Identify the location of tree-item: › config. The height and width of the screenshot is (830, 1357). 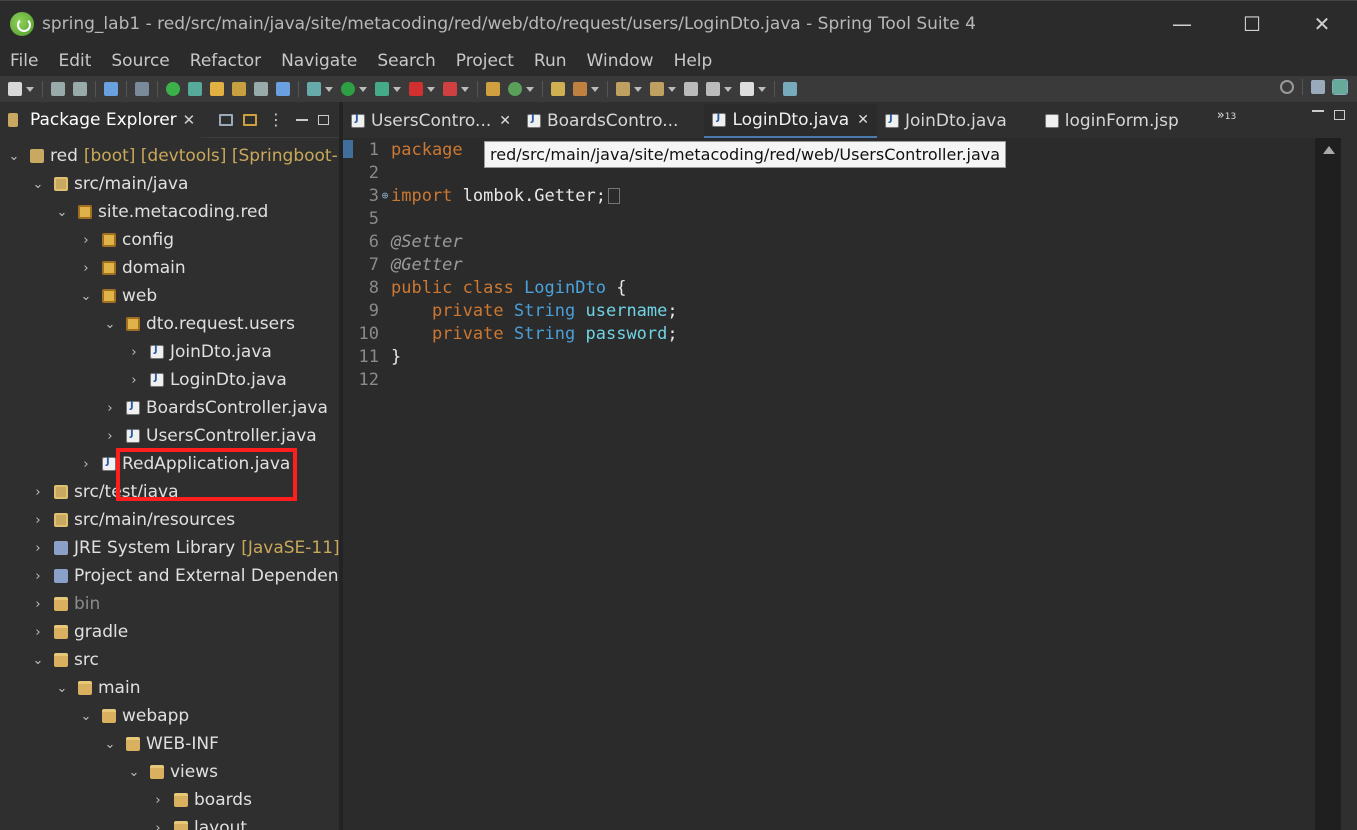
(127, 240).